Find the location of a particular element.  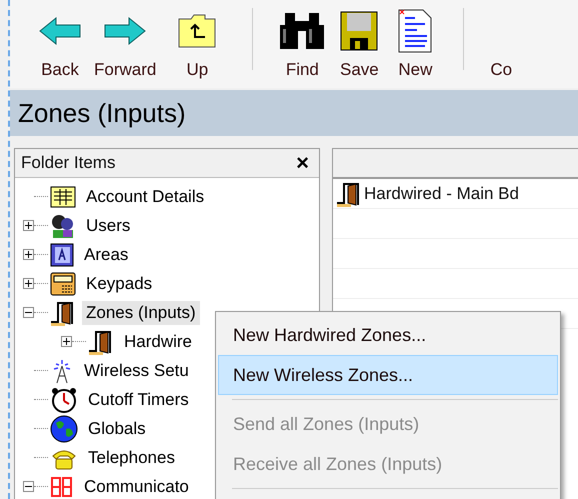

book-icon is located at coordinates (62, 254).